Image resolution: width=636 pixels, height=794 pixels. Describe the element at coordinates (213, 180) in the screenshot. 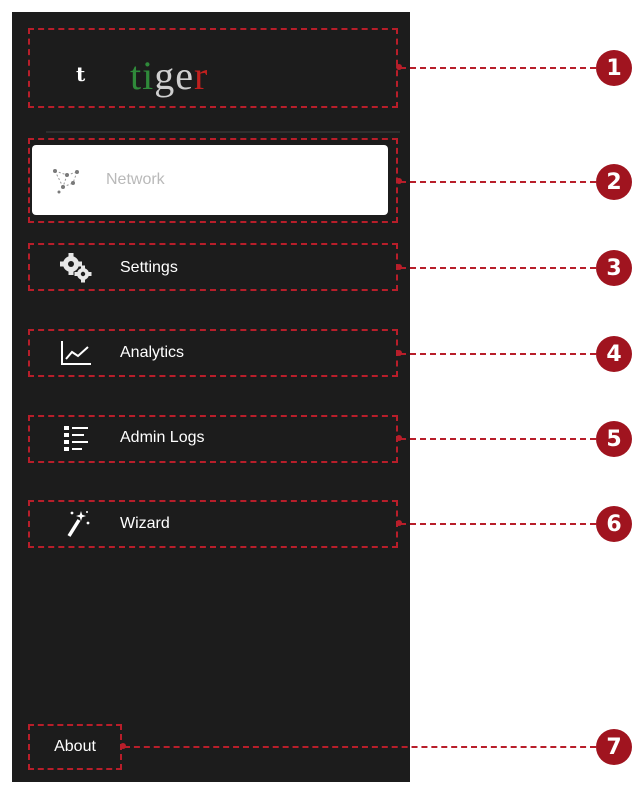

I see `callout-box-network` at that location.